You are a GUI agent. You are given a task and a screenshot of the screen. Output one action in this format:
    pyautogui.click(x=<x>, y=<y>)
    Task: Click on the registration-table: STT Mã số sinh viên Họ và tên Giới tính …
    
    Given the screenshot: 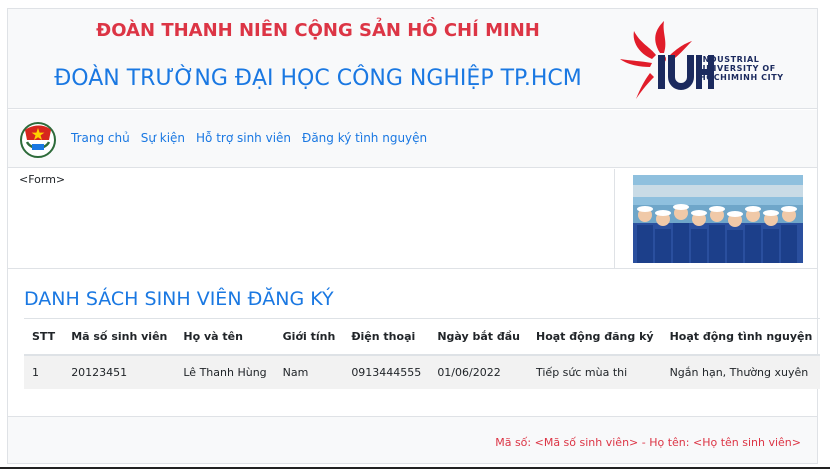 What is the action you would take?
    pyautogui.click(x=422, y=353)
    